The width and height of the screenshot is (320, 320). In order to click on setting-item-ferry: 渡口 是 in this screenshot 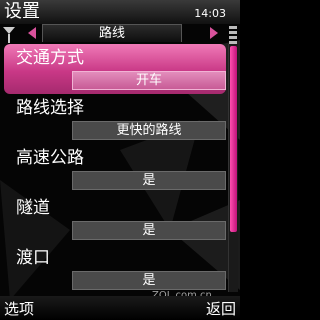, I will do `click(113, 269)`.